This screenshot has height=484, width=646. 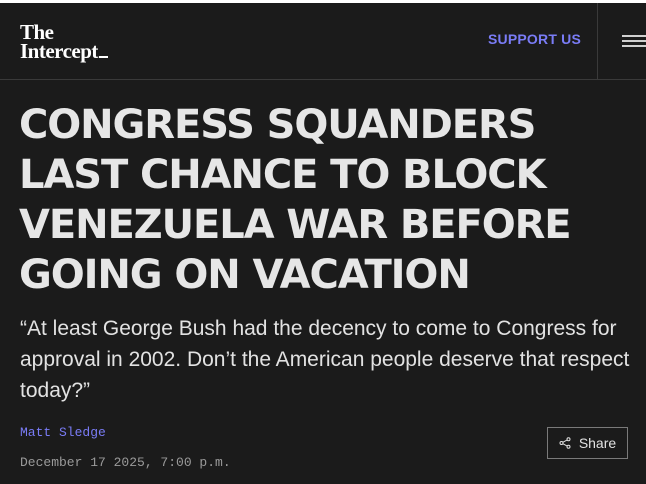 What do you see at coordinates (103, 57) in the screenshot?
I see `logo-cursor` at bounding box center [103, 57].